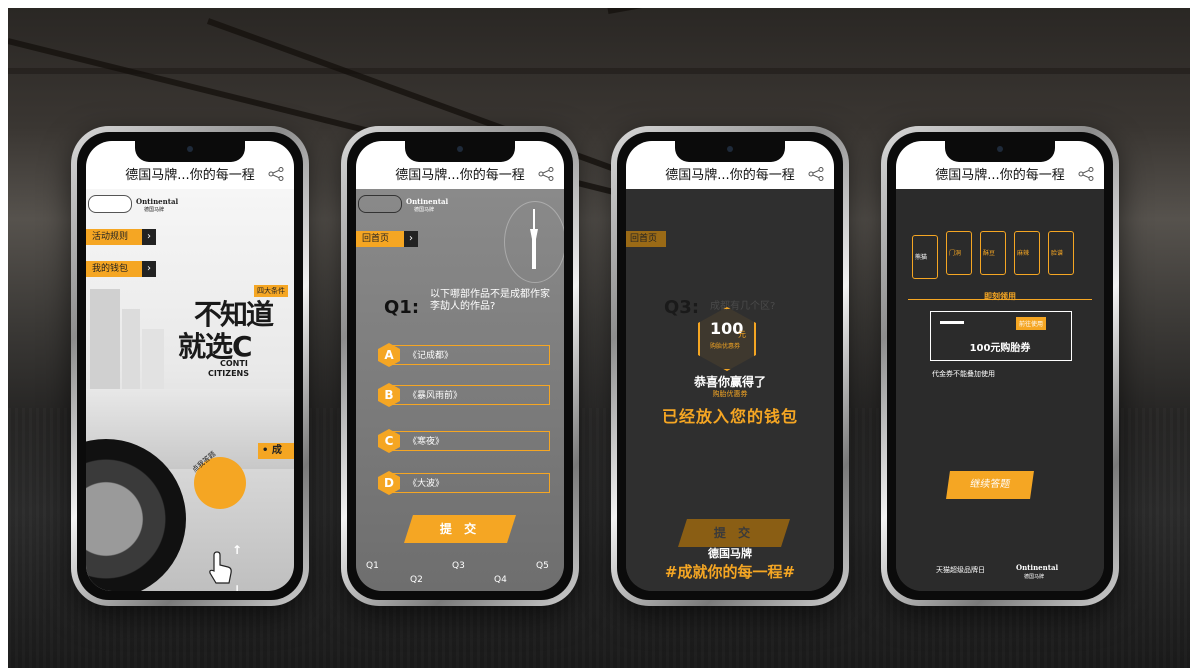 The image size is (1196, 672). Describe the element at coordinates (234, 363) in the screenshot. I see `conti-line1: CONTI` at that location.